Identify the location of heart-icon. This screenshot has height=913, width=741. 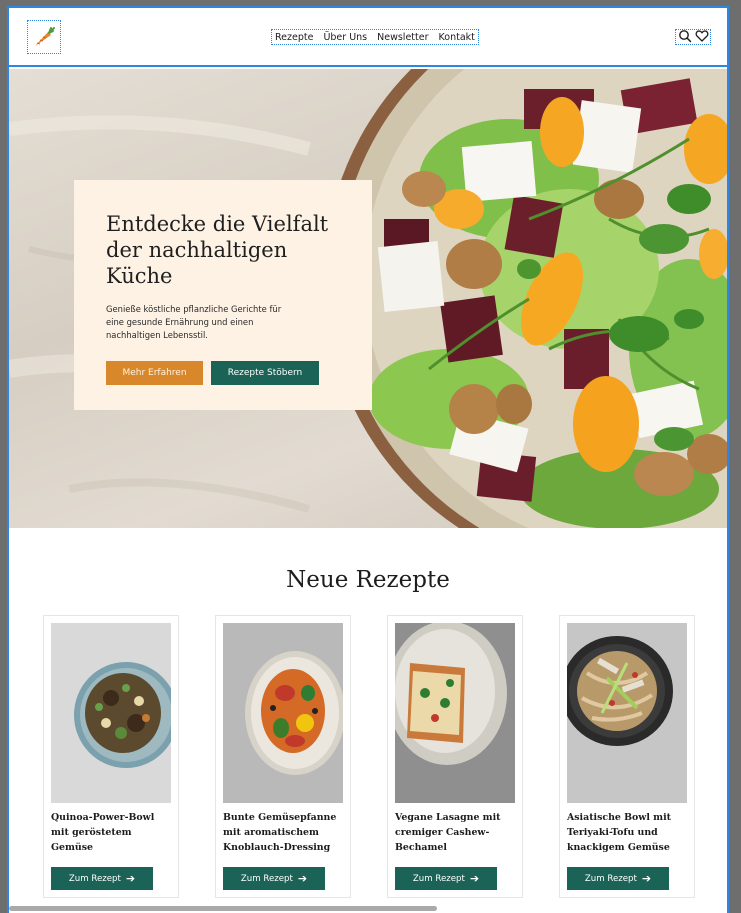
(702, 37).